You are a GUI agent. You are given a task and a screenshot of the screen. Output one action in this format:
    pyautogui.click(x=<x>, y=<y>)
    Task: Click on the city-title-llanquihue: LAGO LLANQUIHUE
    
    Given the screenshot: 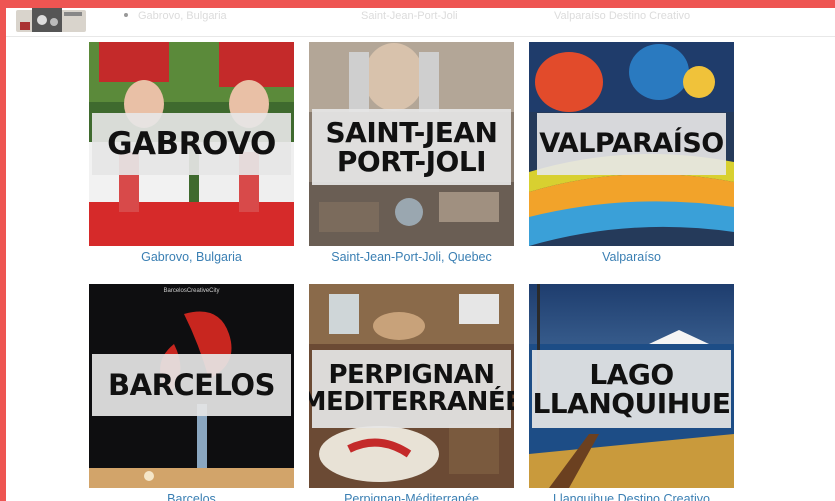 What is the action you would take?
    pyautogui.click(x=631, y=389)
    